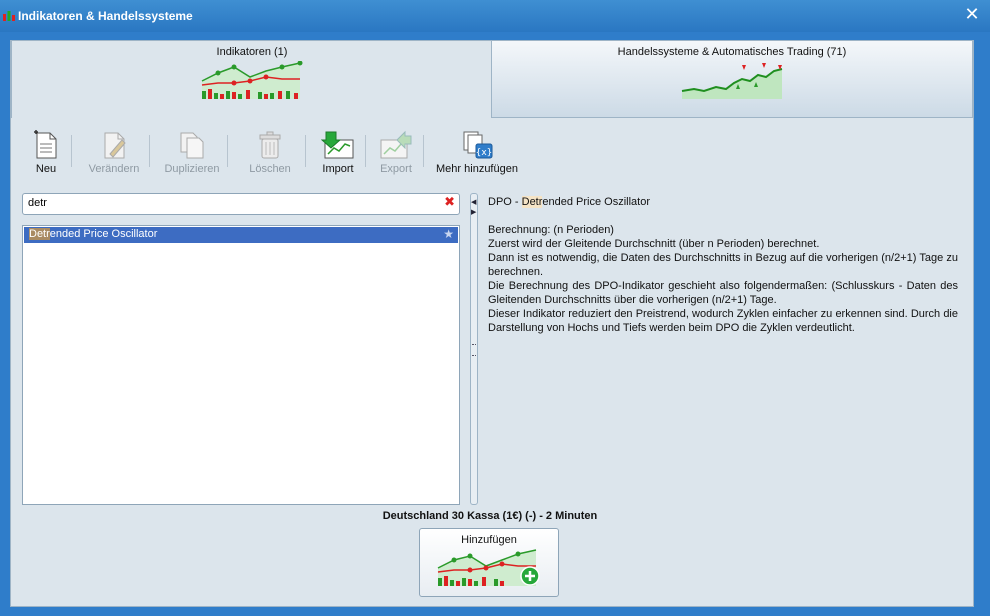 The height and width of the screenshot is (616, 990). What do you see at coordinates (105, 16) in the screenshot?
I see `window-title: Indikatoren & Handelssysteme` at bounding box center [105, 16].